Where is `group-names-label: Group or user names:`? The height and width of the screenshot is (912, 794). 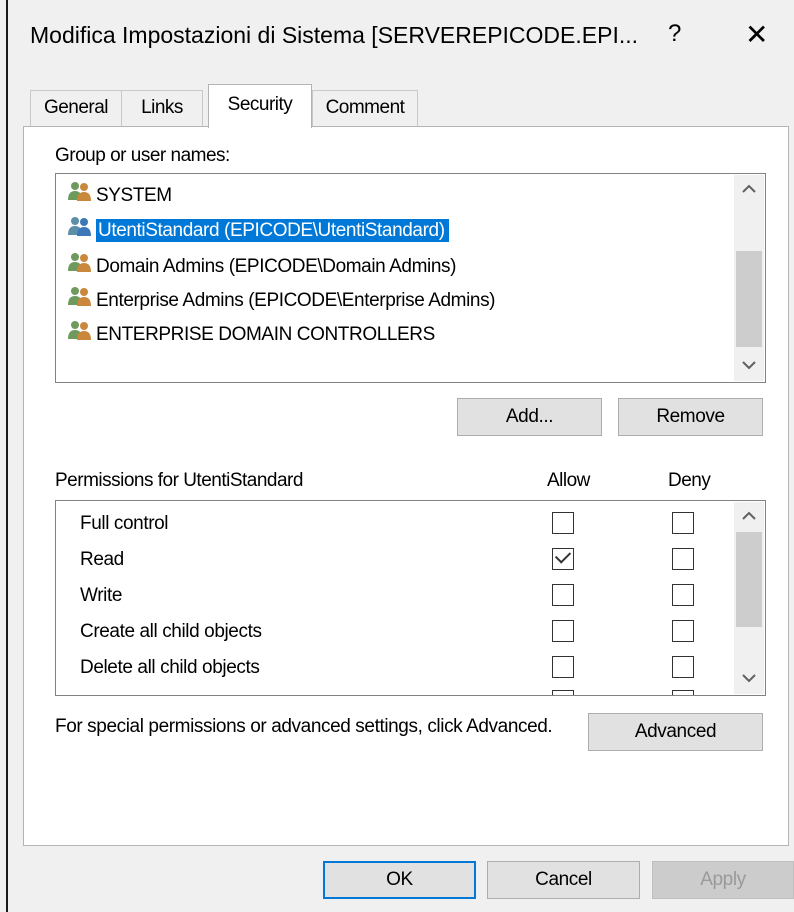 group-names-label: Group or user names: is located at coordinates (142, 155).